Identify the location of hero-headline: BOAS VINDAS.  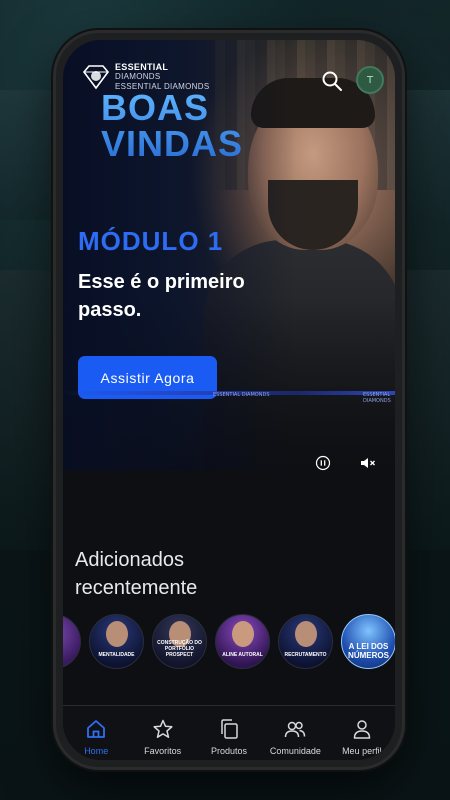
(172, 126).